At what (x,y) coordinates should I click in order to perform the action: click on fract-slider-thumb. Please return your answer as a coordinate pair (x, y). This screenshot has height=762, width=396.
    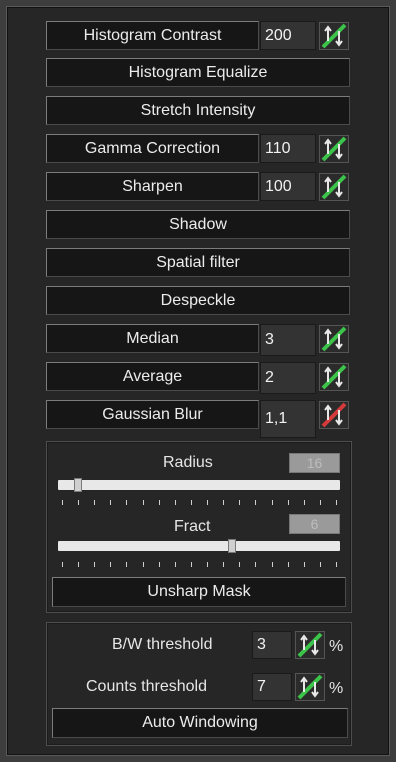
    Looking at the image, I should click on (231, 546).